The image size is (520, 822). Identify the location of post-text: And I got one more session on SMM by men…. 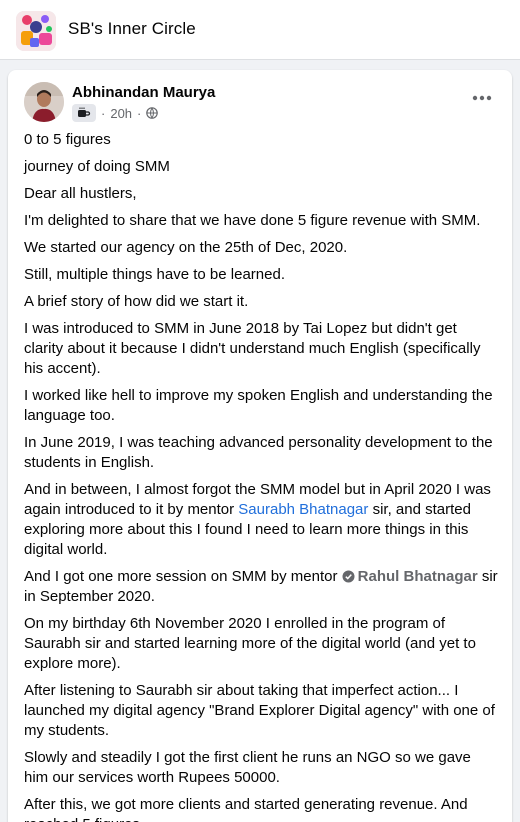
(183, 576).